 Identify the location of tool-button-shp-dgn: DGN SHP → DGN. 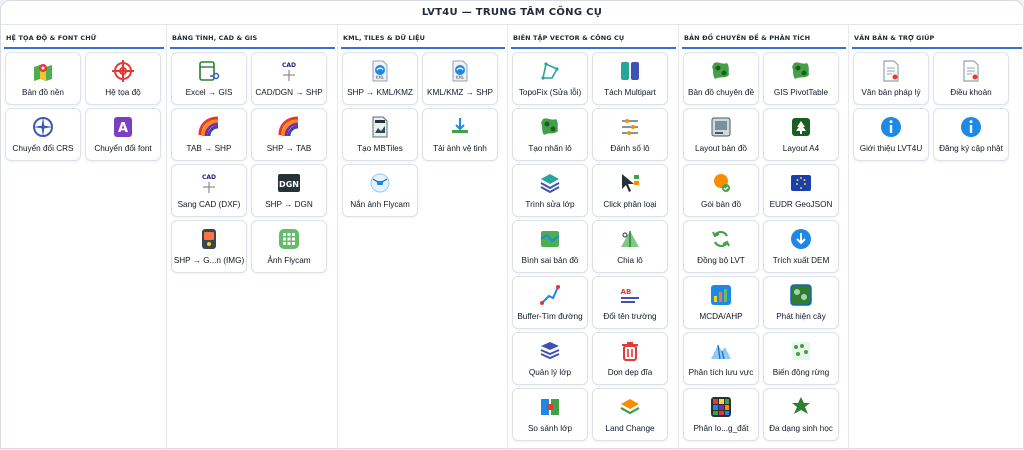
(289, 190).